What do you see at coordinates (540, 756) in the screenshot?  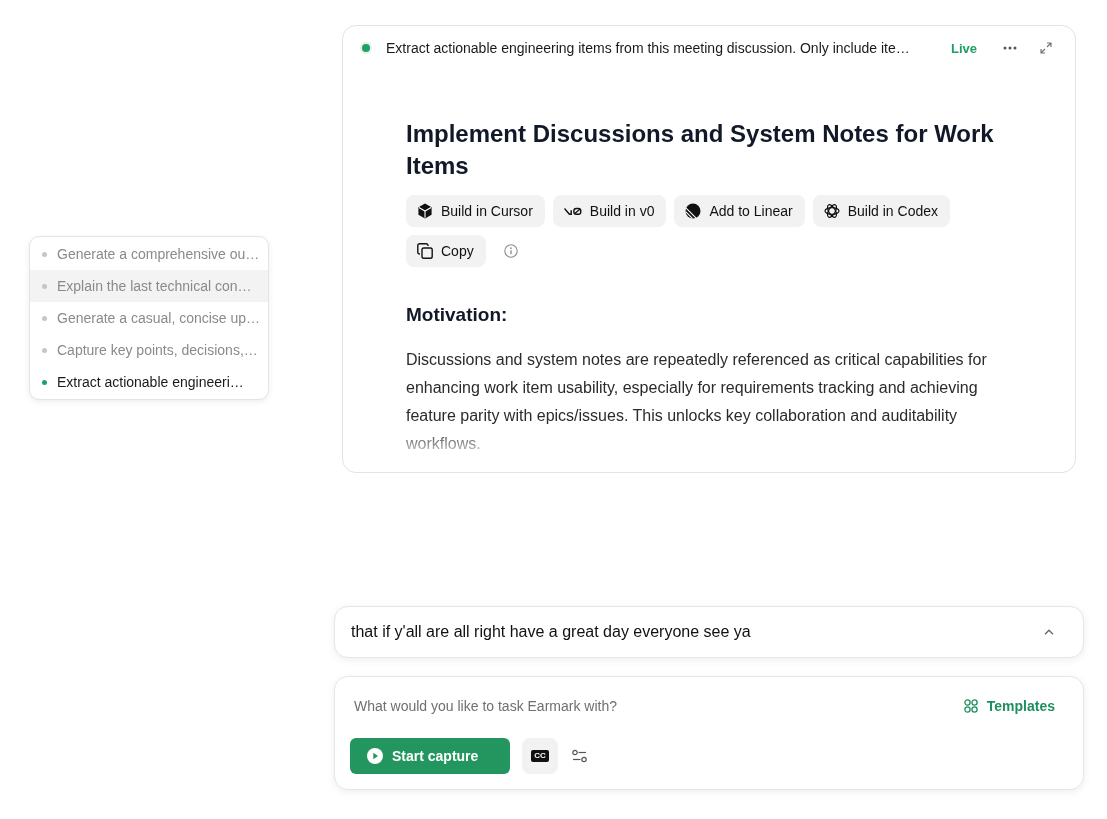 I see `captions-button: CC` at bounding box center [540, 756].